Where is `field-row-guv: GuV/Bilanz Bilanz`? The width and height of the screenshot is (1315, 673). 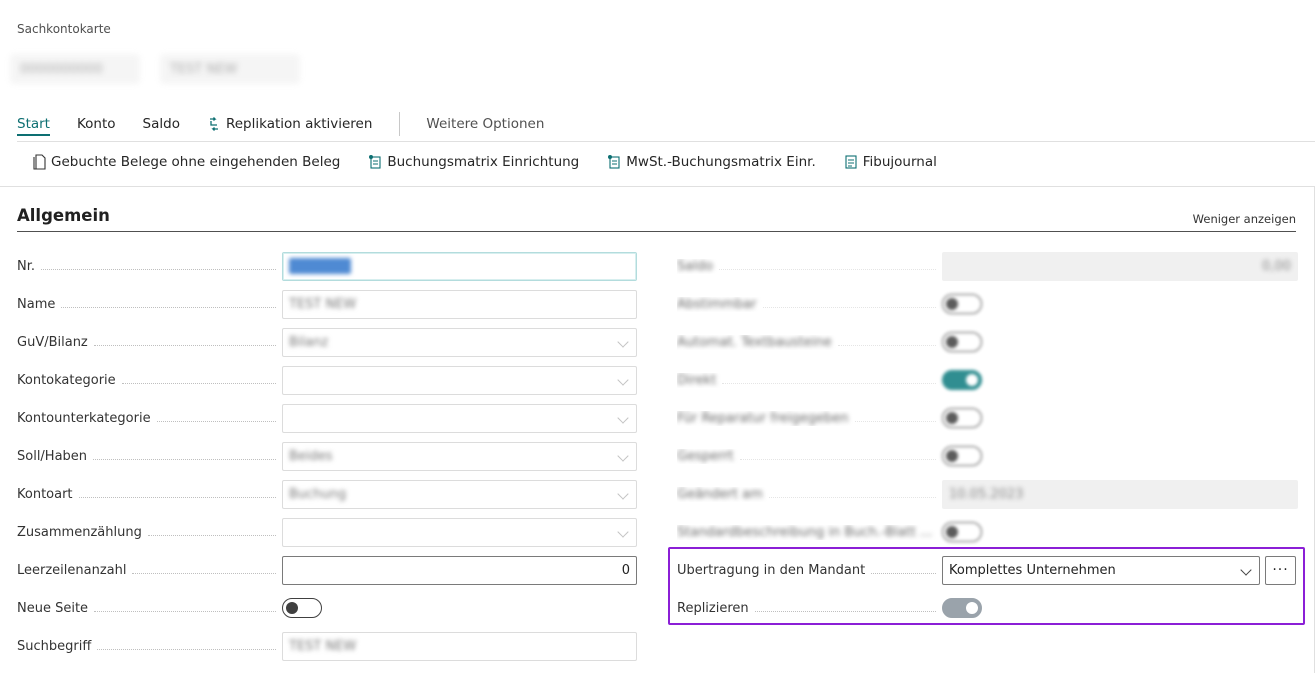 field-row-guv: GuV/Bilanz Bilanz is located at coordinates (327, 342).